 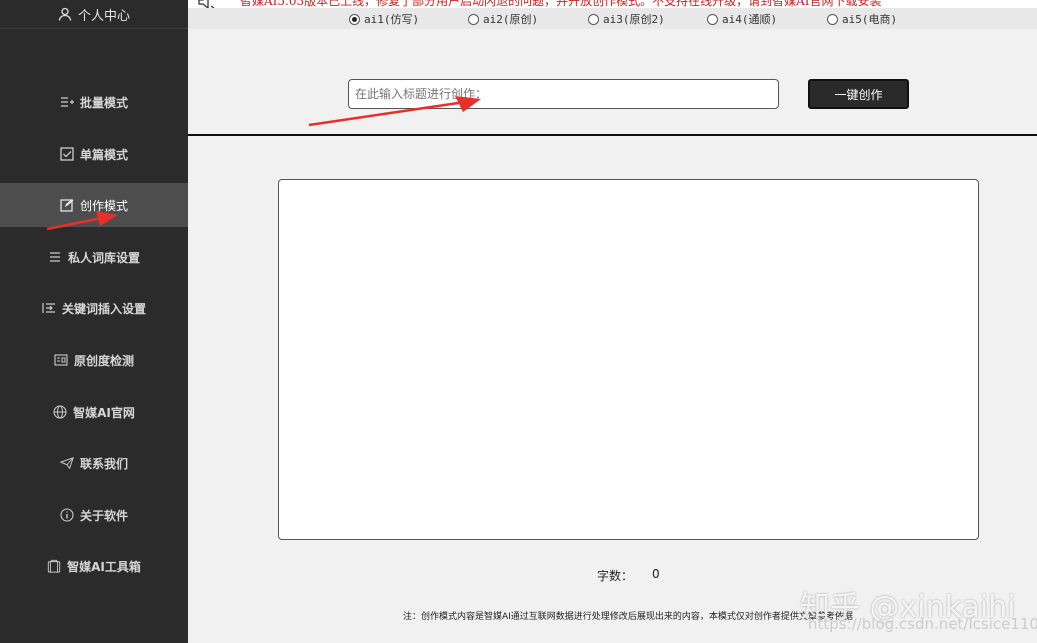 I want to click on checkbox-icon, so click(x=67, y=154).